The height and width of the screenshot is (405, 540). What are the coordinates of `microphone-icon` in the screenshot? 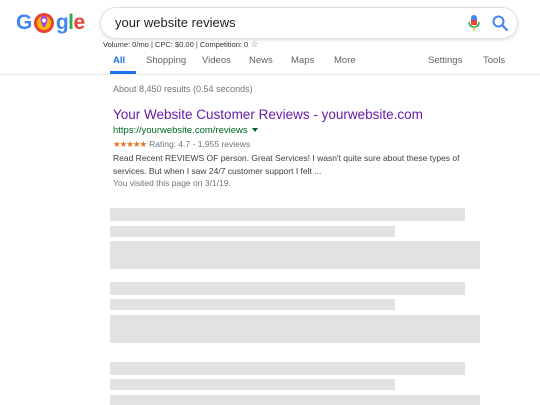 It's located at (474, 23).